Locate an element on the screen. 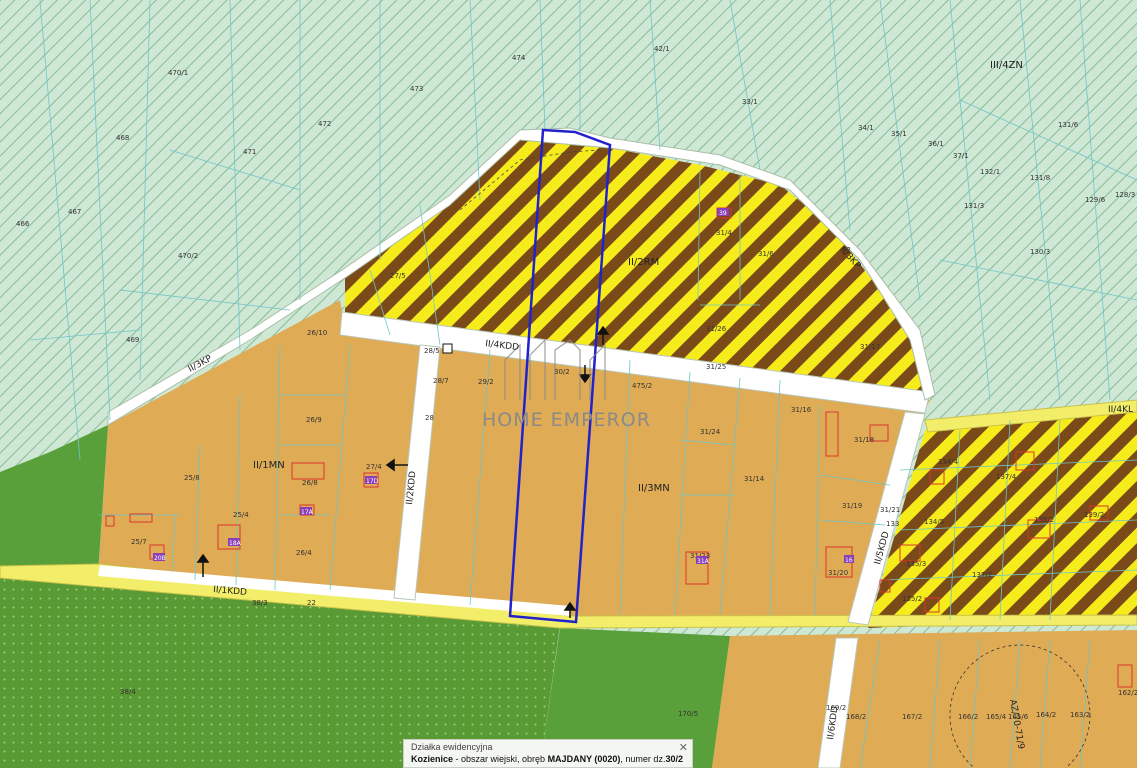 This screenshot has width=1137, height=768. svg-text: 31/17 is located at coordinates (870, 347).